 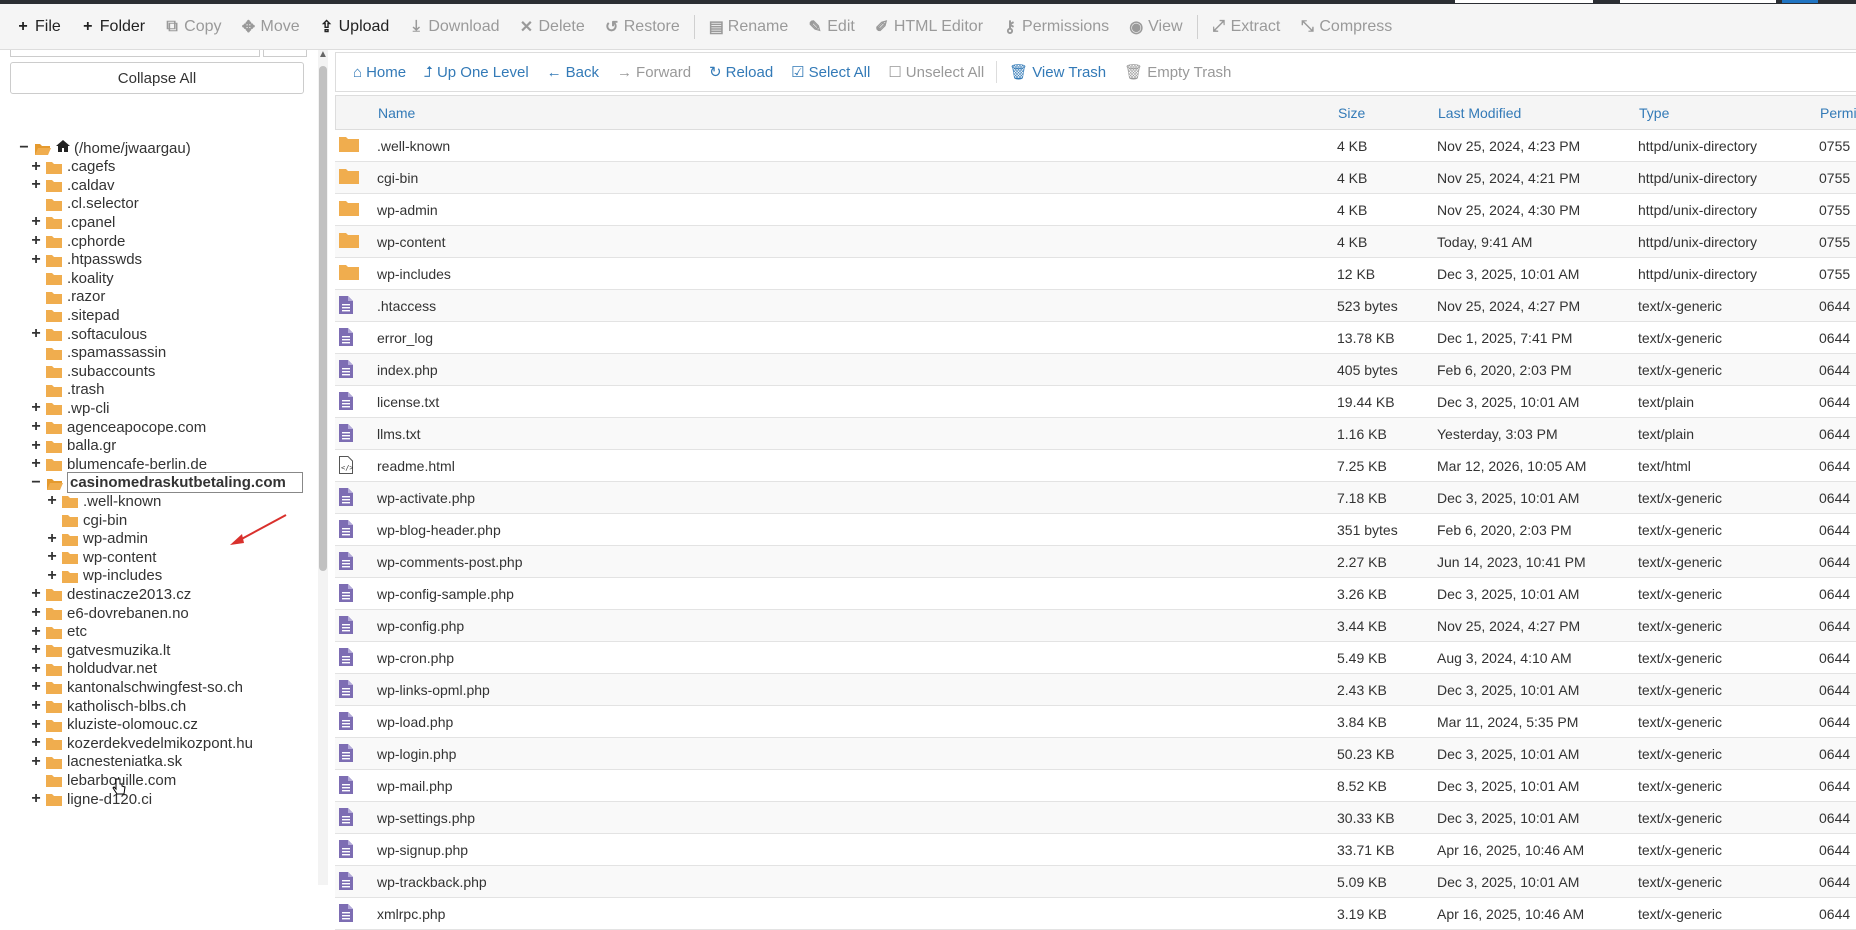 I want to click on copy-button: ⧉ Copy, so click(x=193, y=27).